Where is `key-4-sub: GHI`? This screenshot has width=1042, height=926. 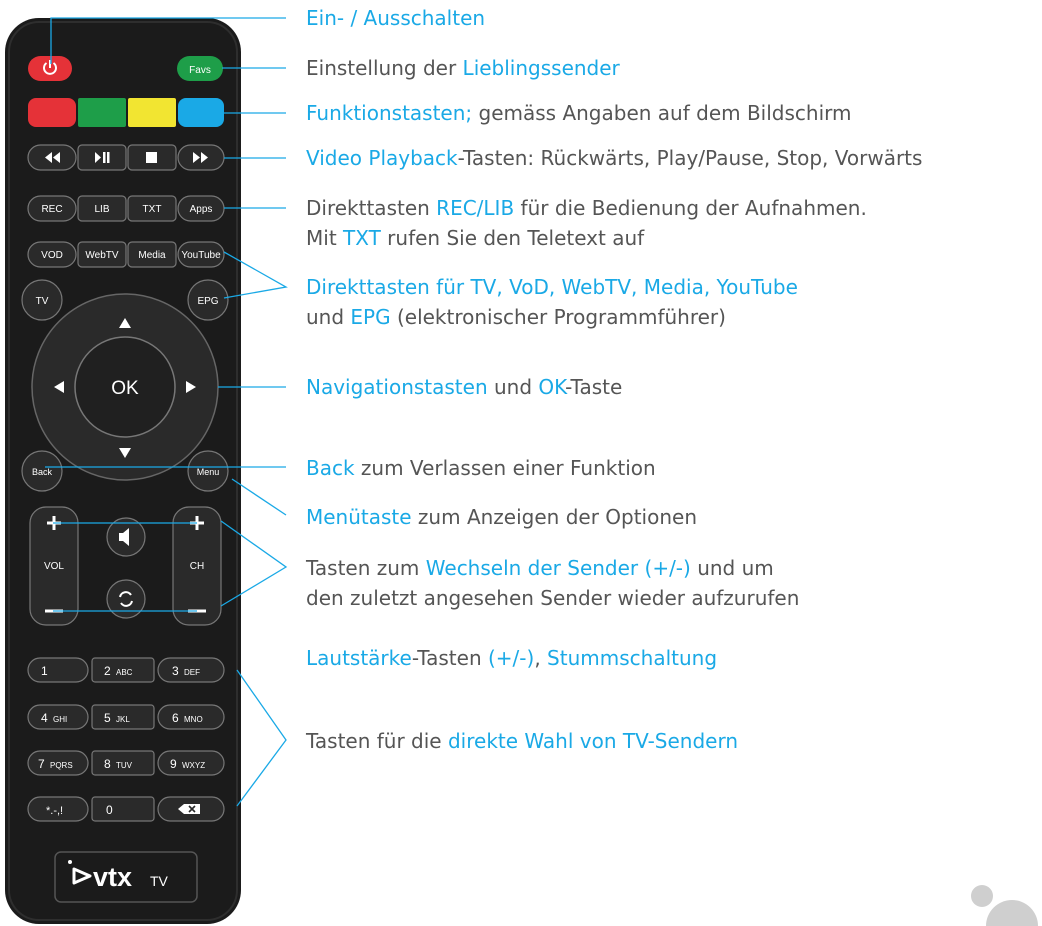
key-4-sub: GHI is located at coordinates (60, 719).